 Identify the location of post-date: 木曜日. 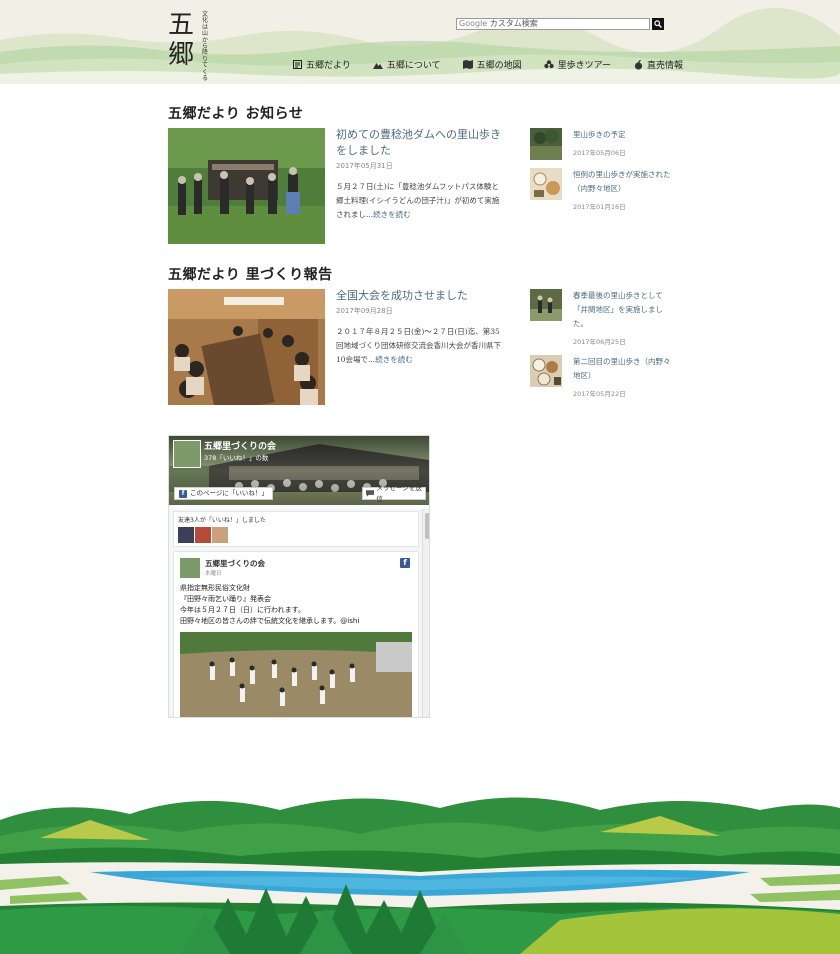
(213, 573).